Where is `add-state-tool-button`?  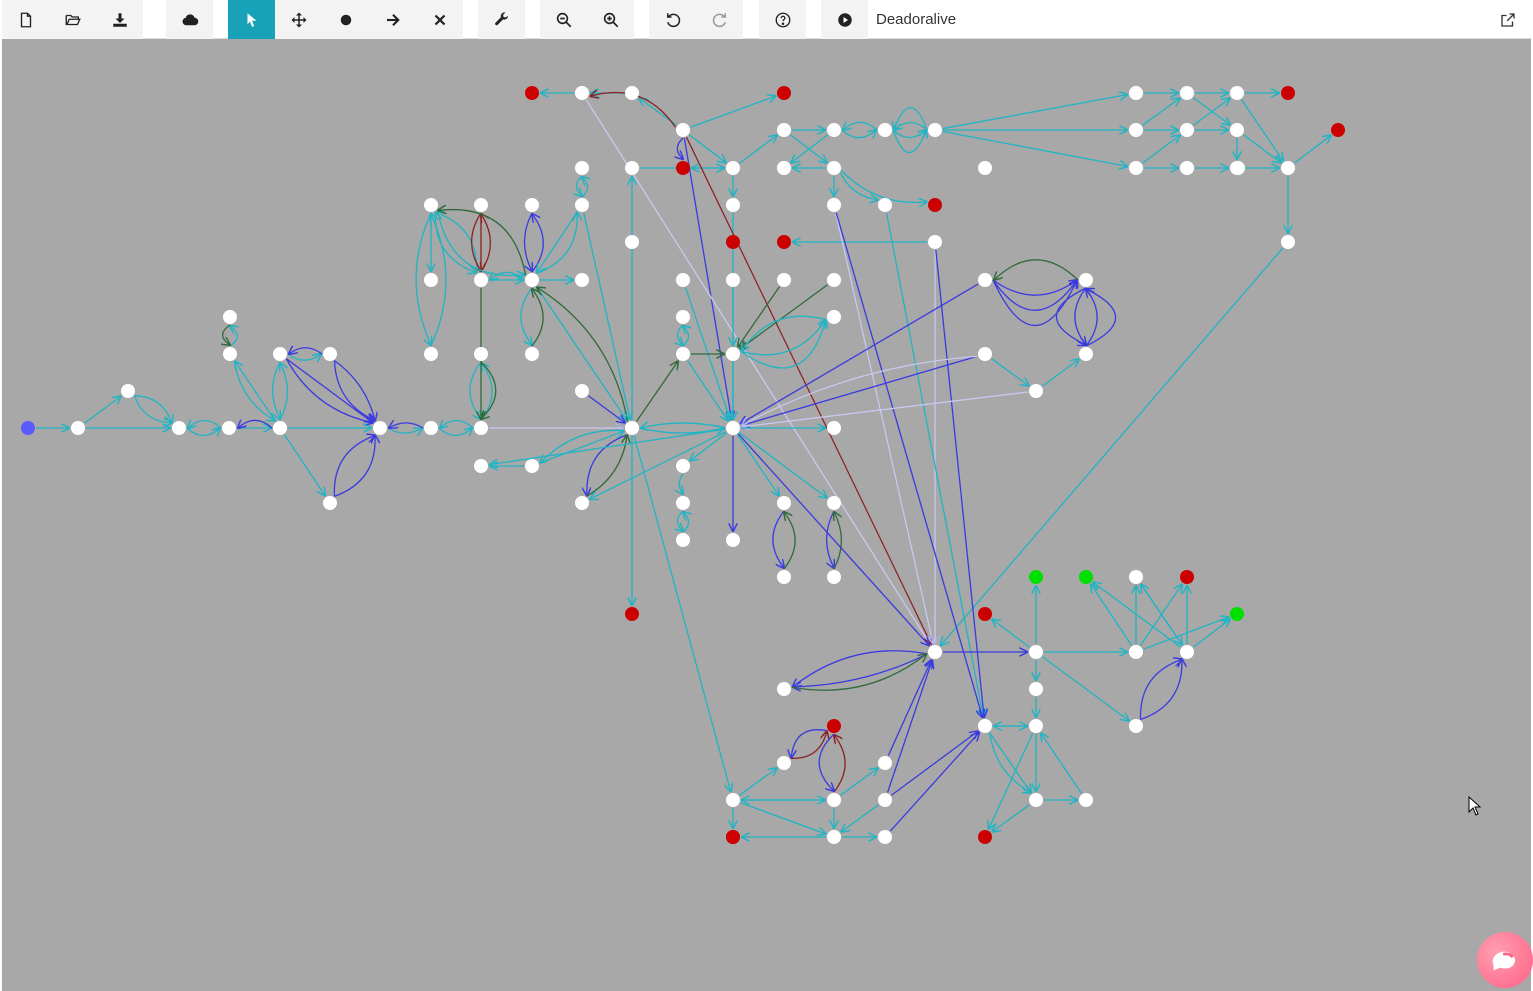 add-state-tool-button is located at coordinates (345, 19).